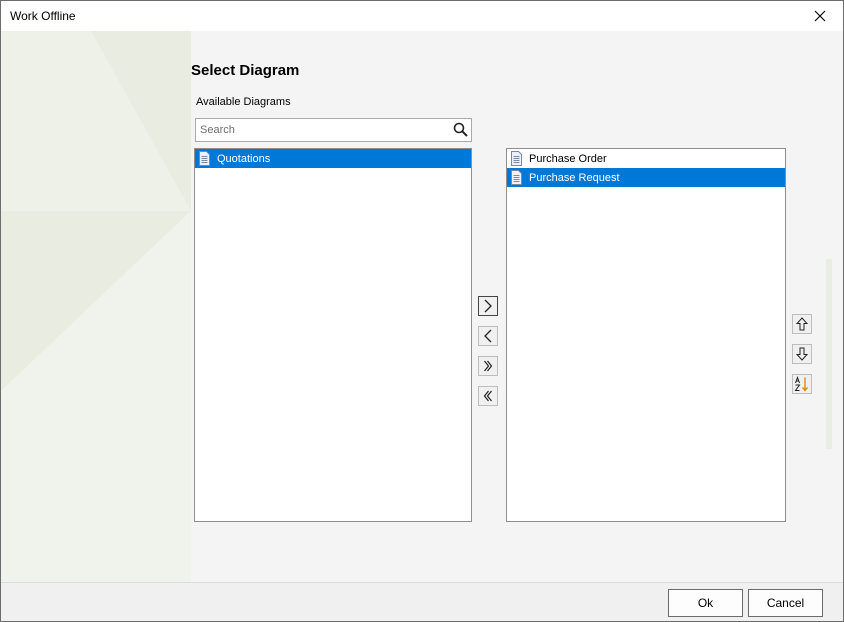 The image size is (844, 622). I want to click on move-all-right-button, so click(488, 366).